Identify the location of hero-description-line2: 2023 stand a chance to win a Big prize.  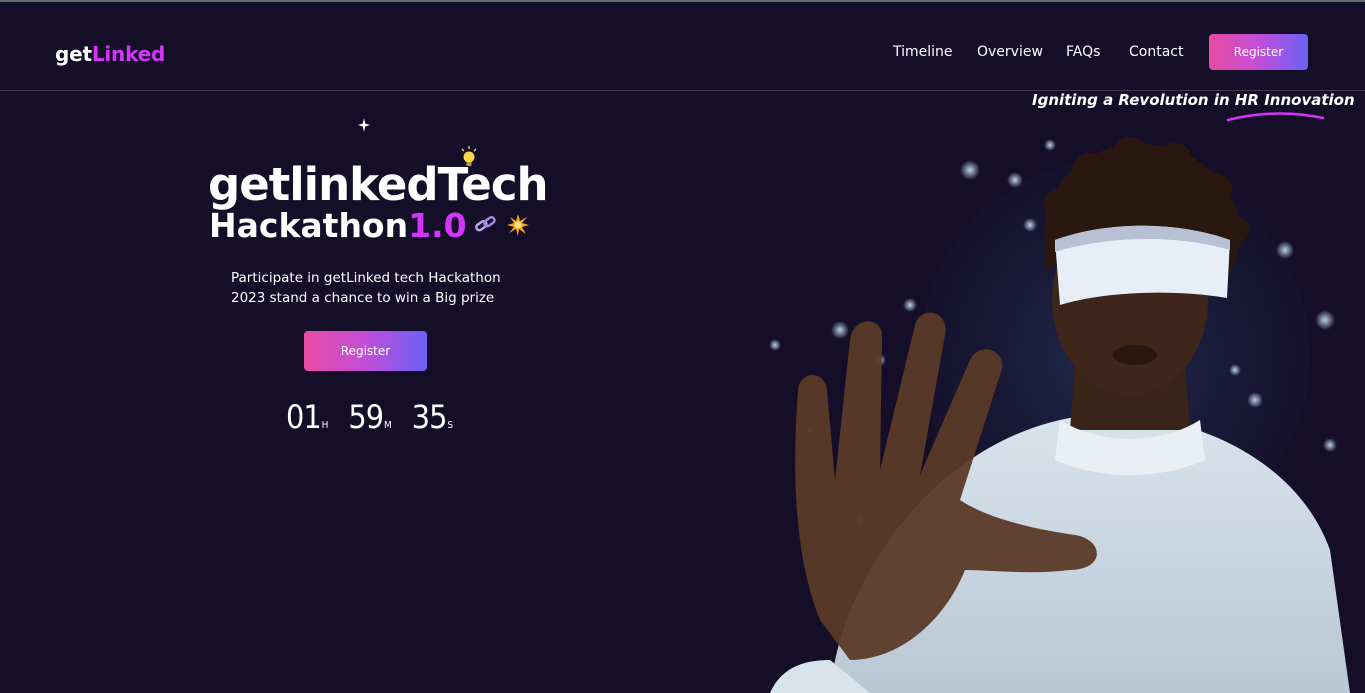
(363, 298).